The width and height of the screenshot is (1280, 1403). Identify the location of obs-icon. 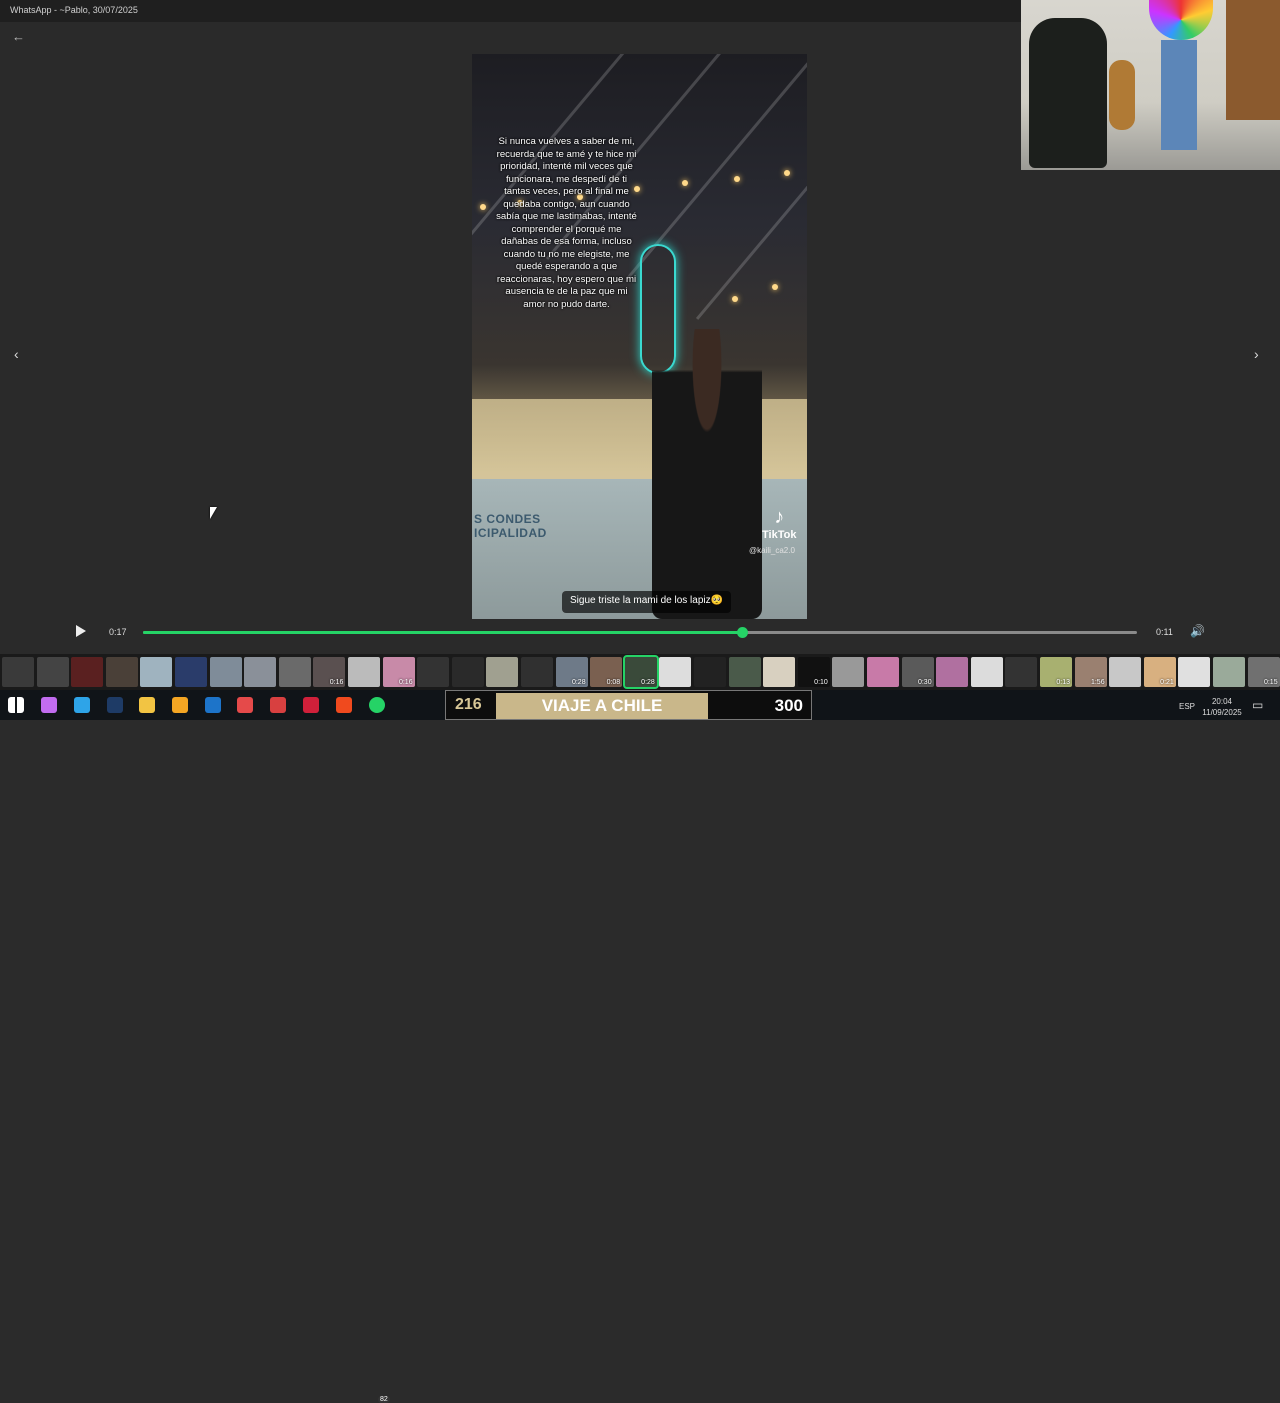
(278, 705).